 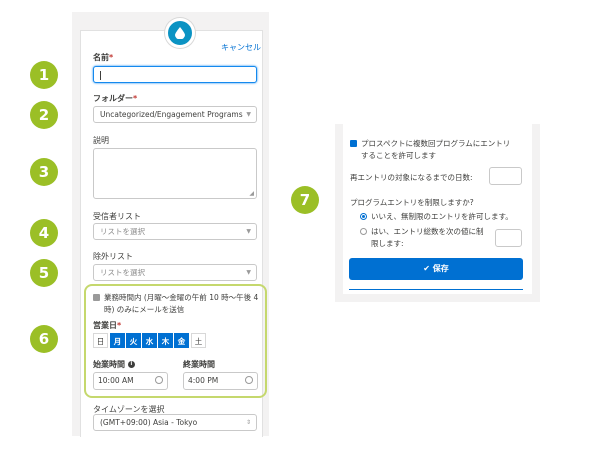 I want to click on day-button-wed: 水, so click(x=149, y=340).